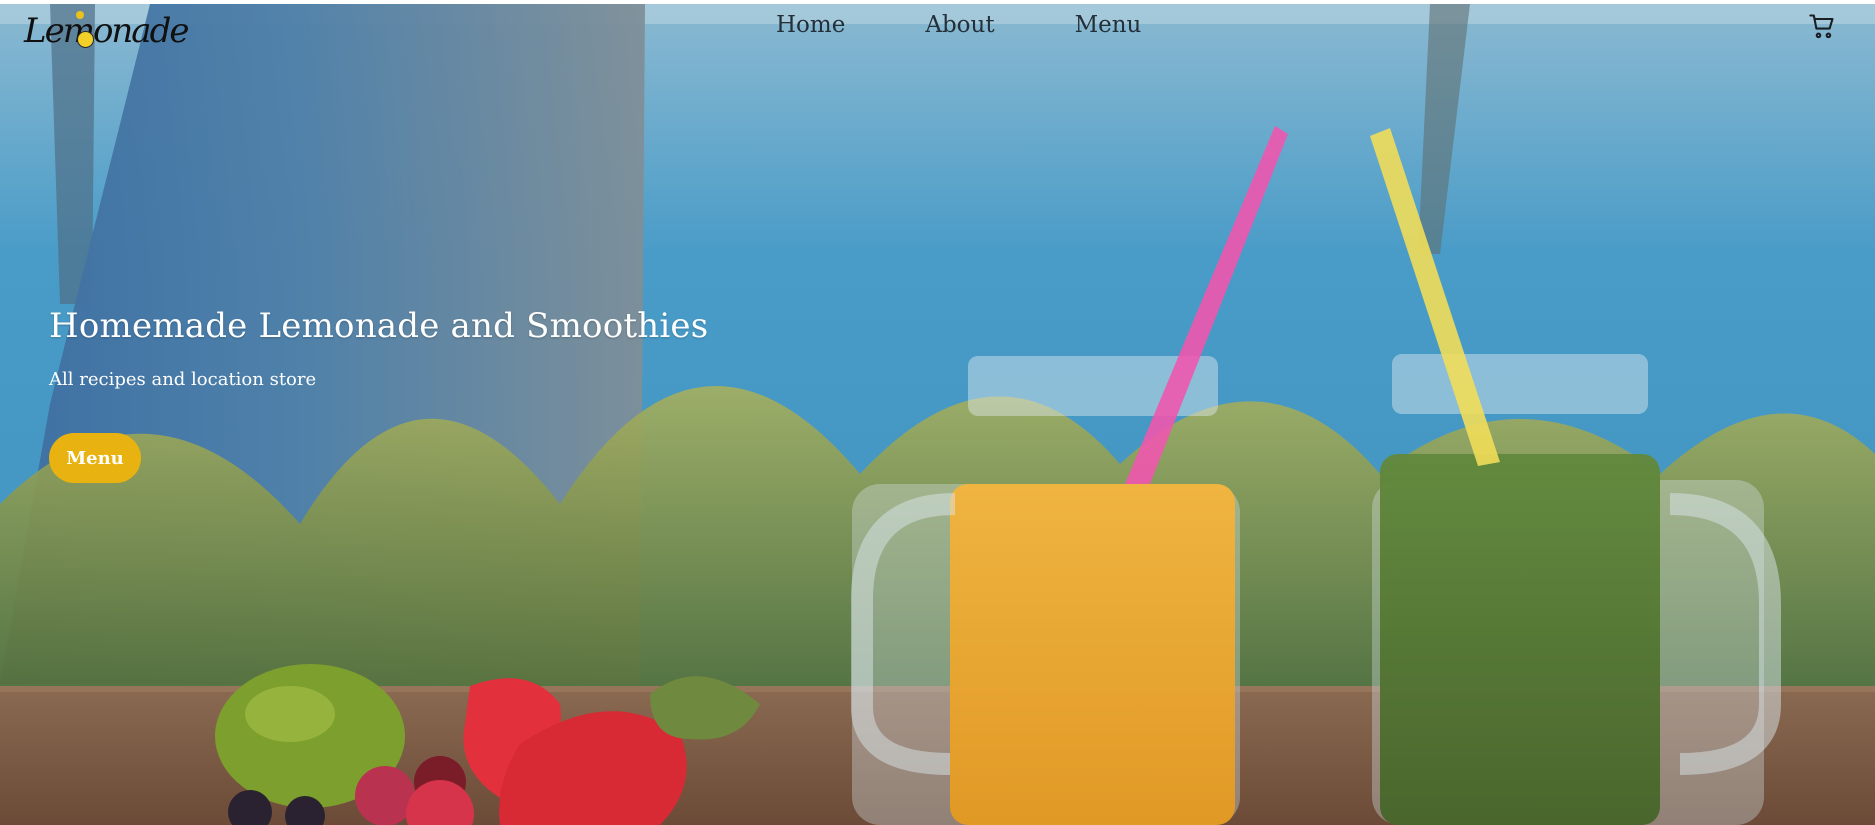 The height and width of the screenshot is (825, 1875). Describe the element at coordinates (183, 379) in the screenshot. I see `hero-subtitle: All recipes and location store` at that location.